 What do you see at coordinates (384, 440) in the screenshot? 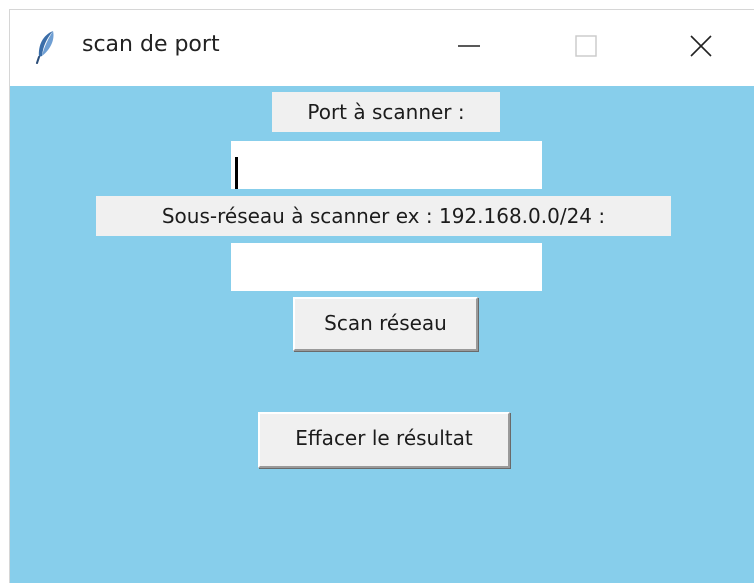
I see `clear-result-button: Effacer le résultat` at bounding box center [384, 440].